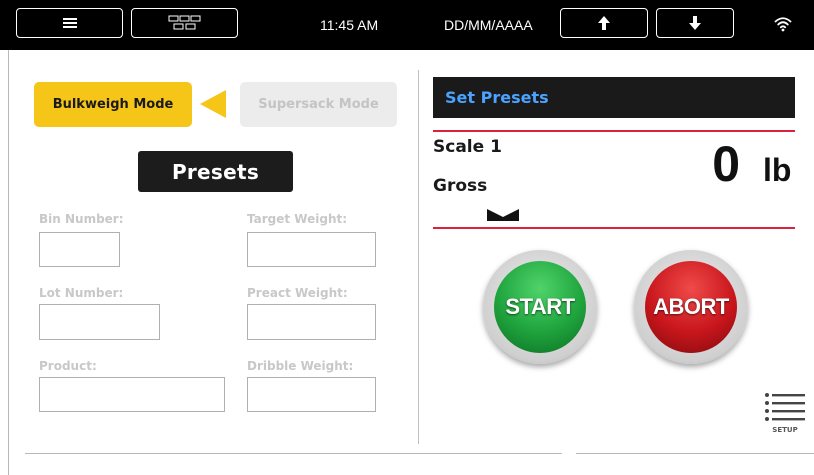 This screenshot has height=475, width=814. Describe the element at coordinates (614, 228) in the screenshot. I see `scale-divider-bottom` at that location.